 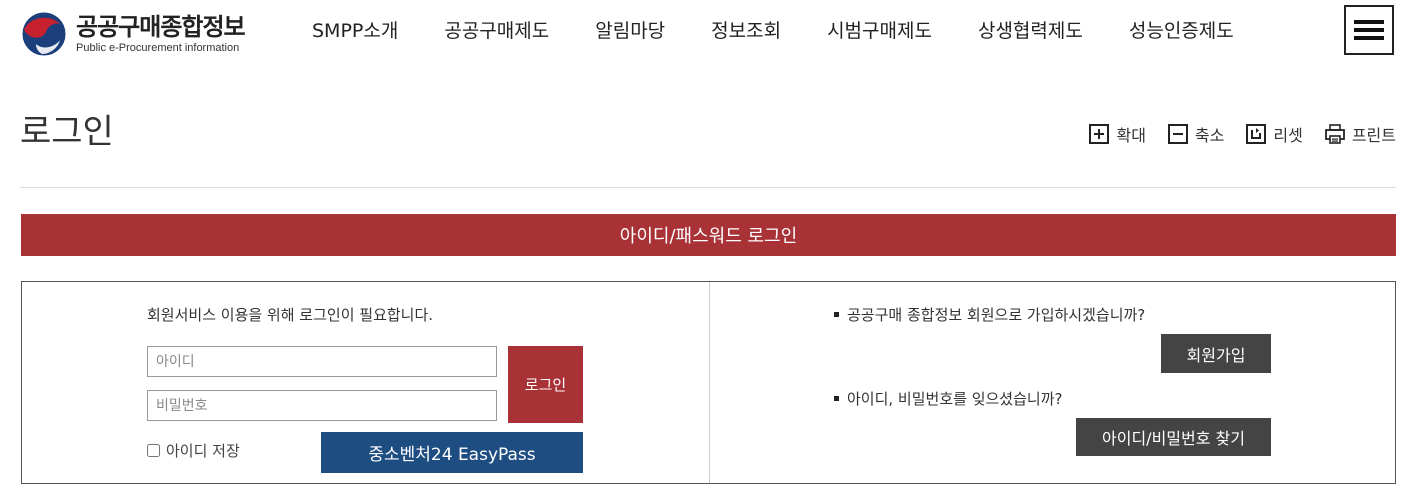 I want to click on reset-icon, so click(x=1256, y=134).